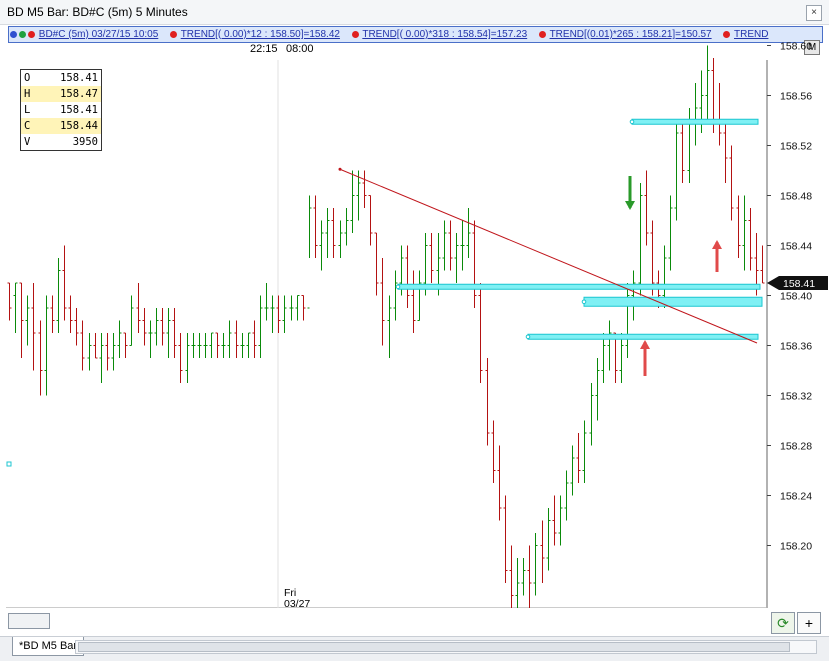 This screenshot has width=829, height=661. Describe the element at coordinates (796, 447) in the screenshot. I see `y-tick-label: 158.28` at that location.